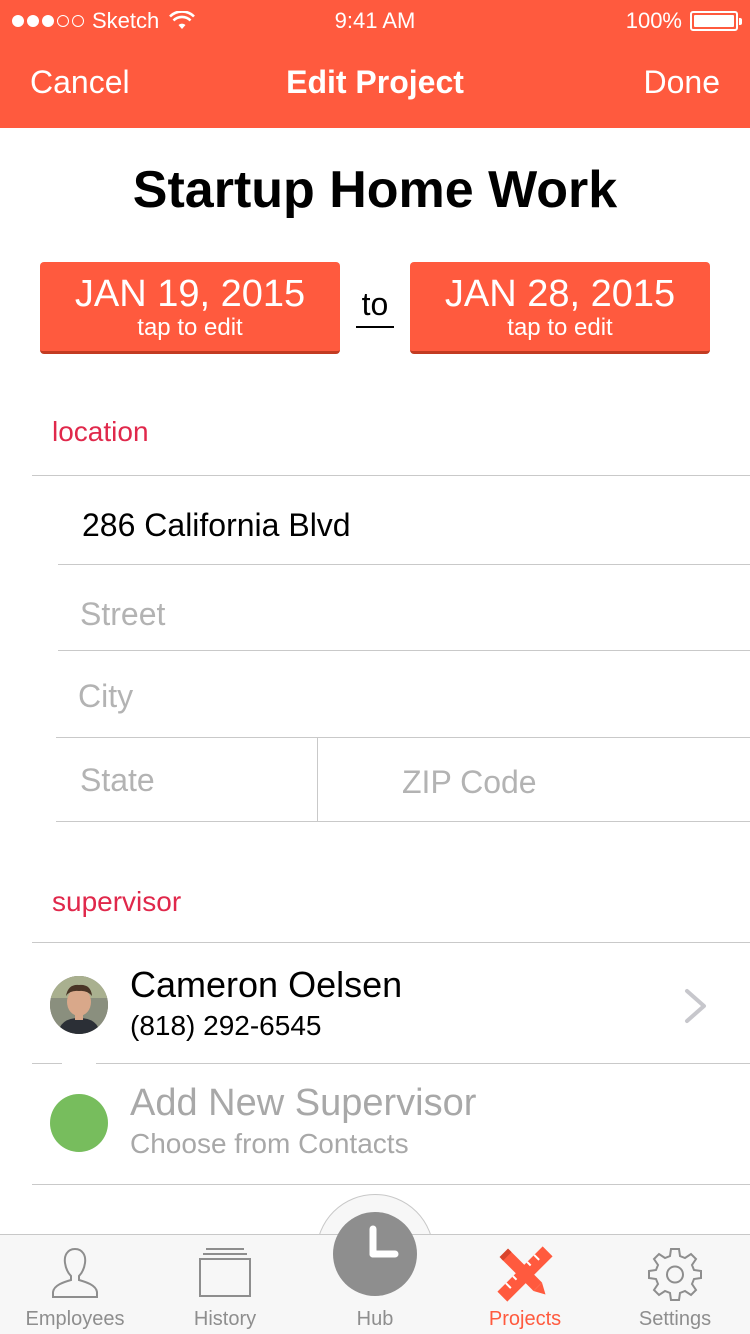 This screenshot has height=1334, width=750. What do you see at coordinates (79, 1123) in the screenshot?
I see `add-supervisor-icon` at bounding box center [79, 1123].